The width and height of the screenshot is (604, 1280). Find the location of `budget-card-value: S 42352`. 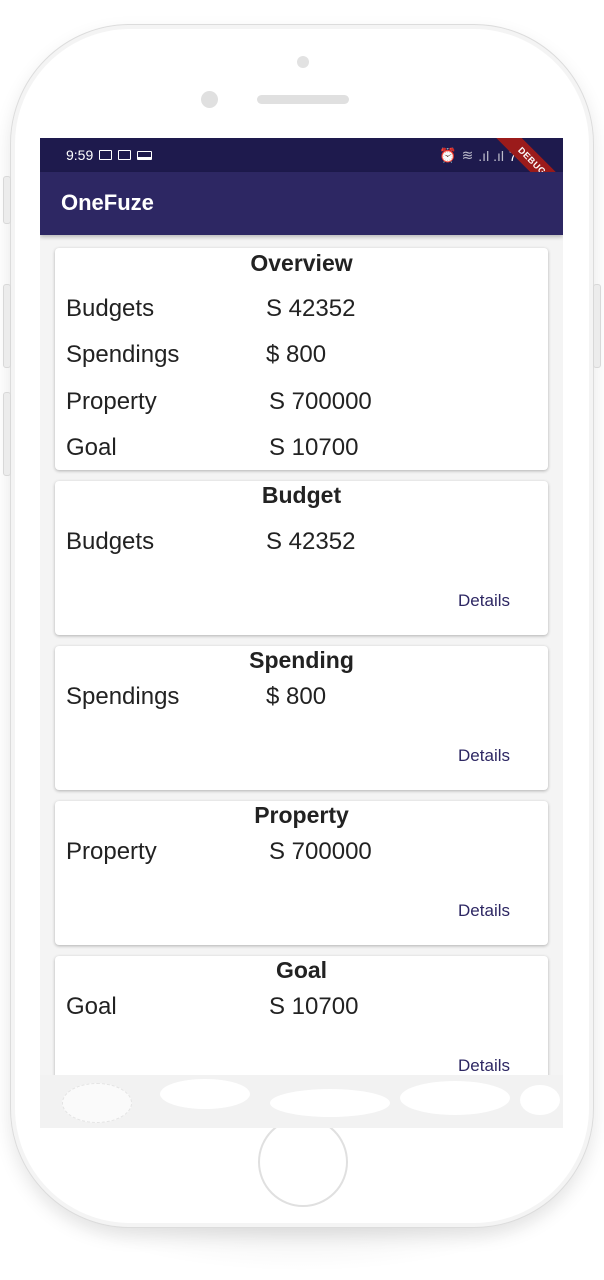

budget-card-value: S 42352 is located at coordinates (311, 541).